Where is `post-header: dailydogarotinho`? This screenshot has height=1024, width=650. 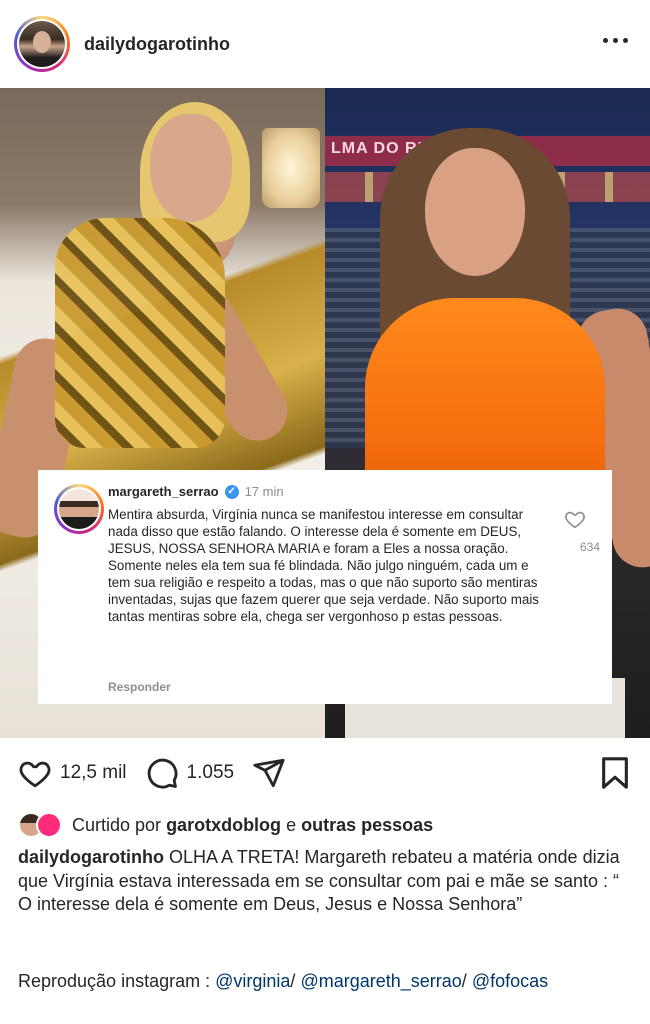 post-header: dailydogarotinho is located at coordinates (325, 44).